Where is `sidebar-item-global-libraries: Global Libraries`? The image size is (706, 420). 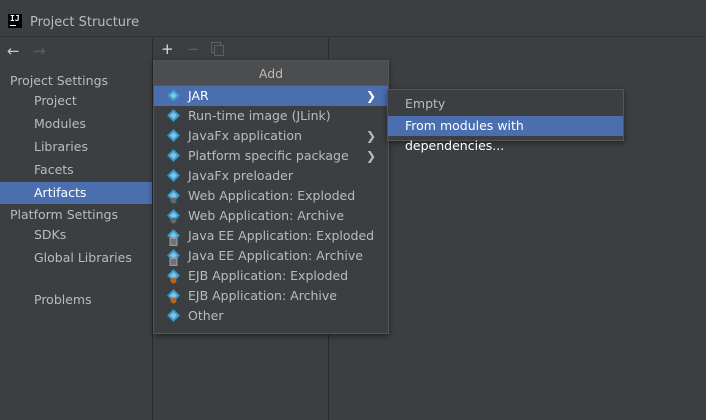
sidebar-item-global-libraries: Global Libraries is located at coordinates (76, 258).